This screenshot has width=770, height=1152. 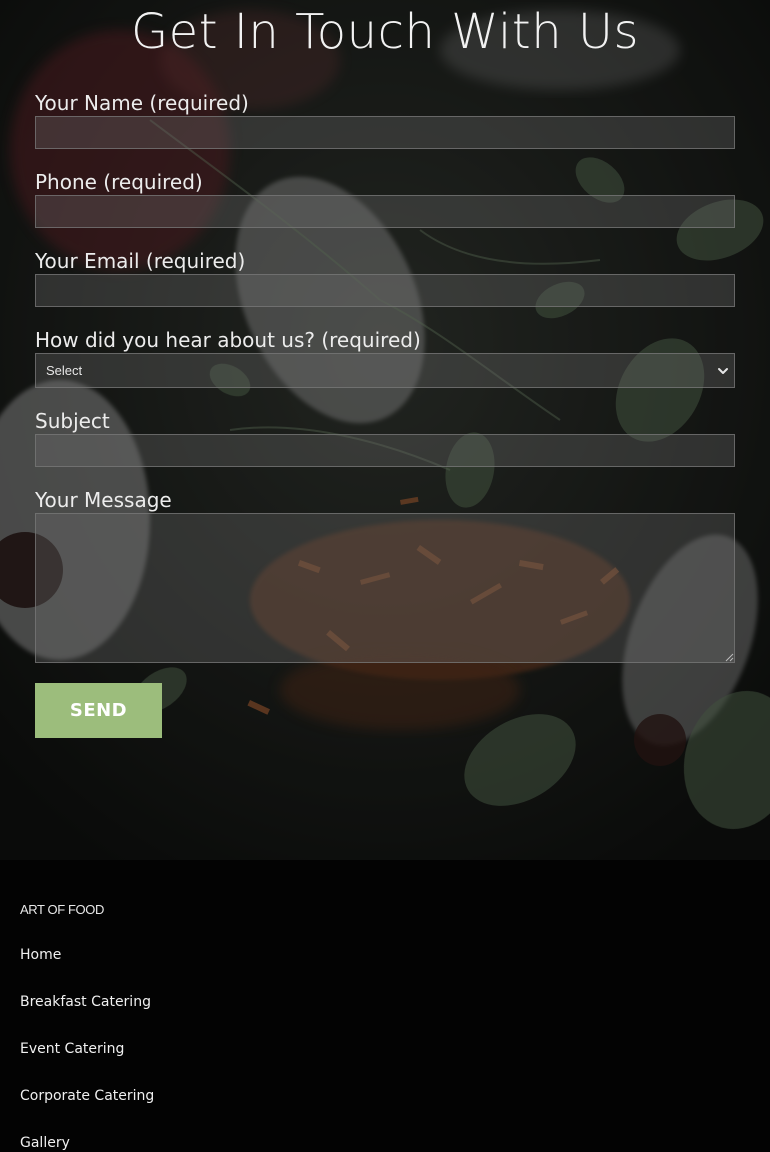 What do you see at coordinates (45, 1142) in the screenshot?
I see `footer-link-gallery: Gallery` at bounding box center [45, 1142].